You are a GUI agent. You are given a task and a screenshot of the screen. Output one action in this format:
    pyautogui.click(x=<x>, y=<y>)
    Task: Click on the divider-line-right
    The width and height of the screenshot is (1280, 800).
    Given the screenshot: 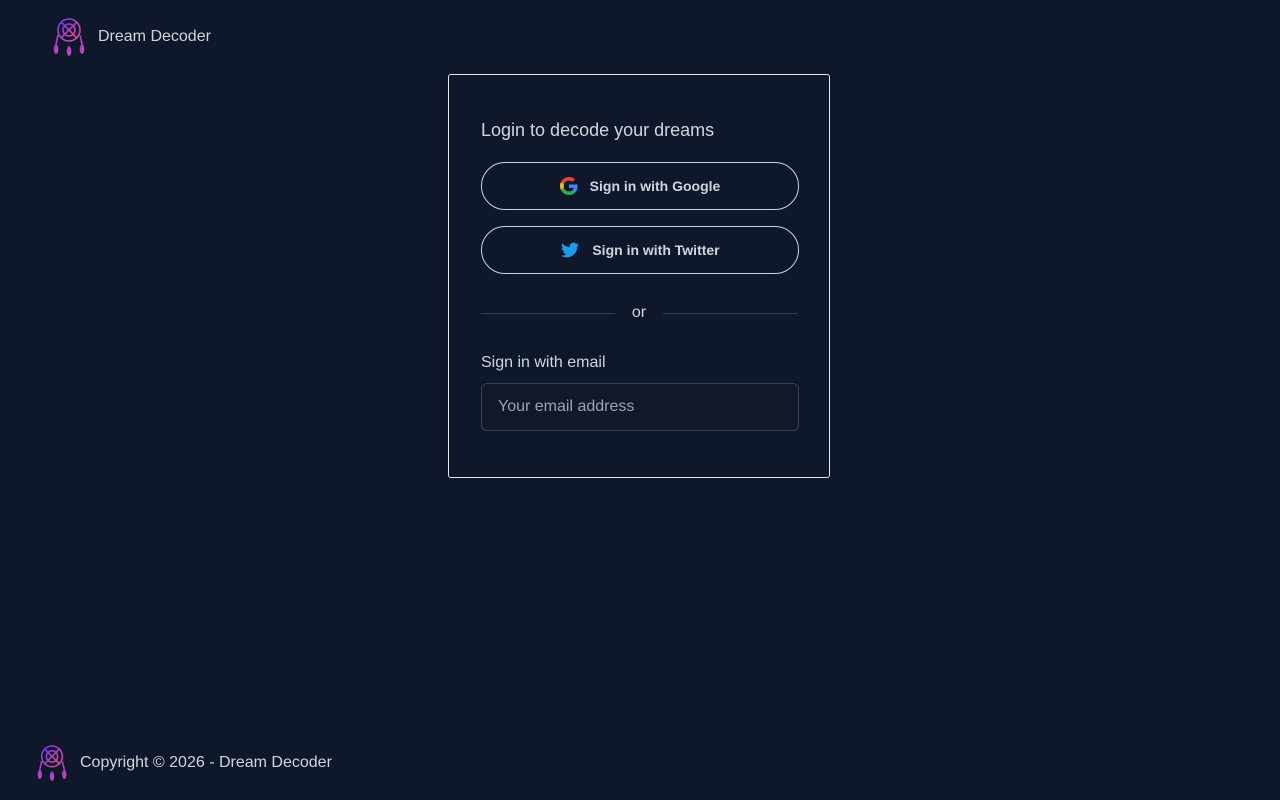 What is the action you would take?
    pyautogui.click(x=730, y=313)
    